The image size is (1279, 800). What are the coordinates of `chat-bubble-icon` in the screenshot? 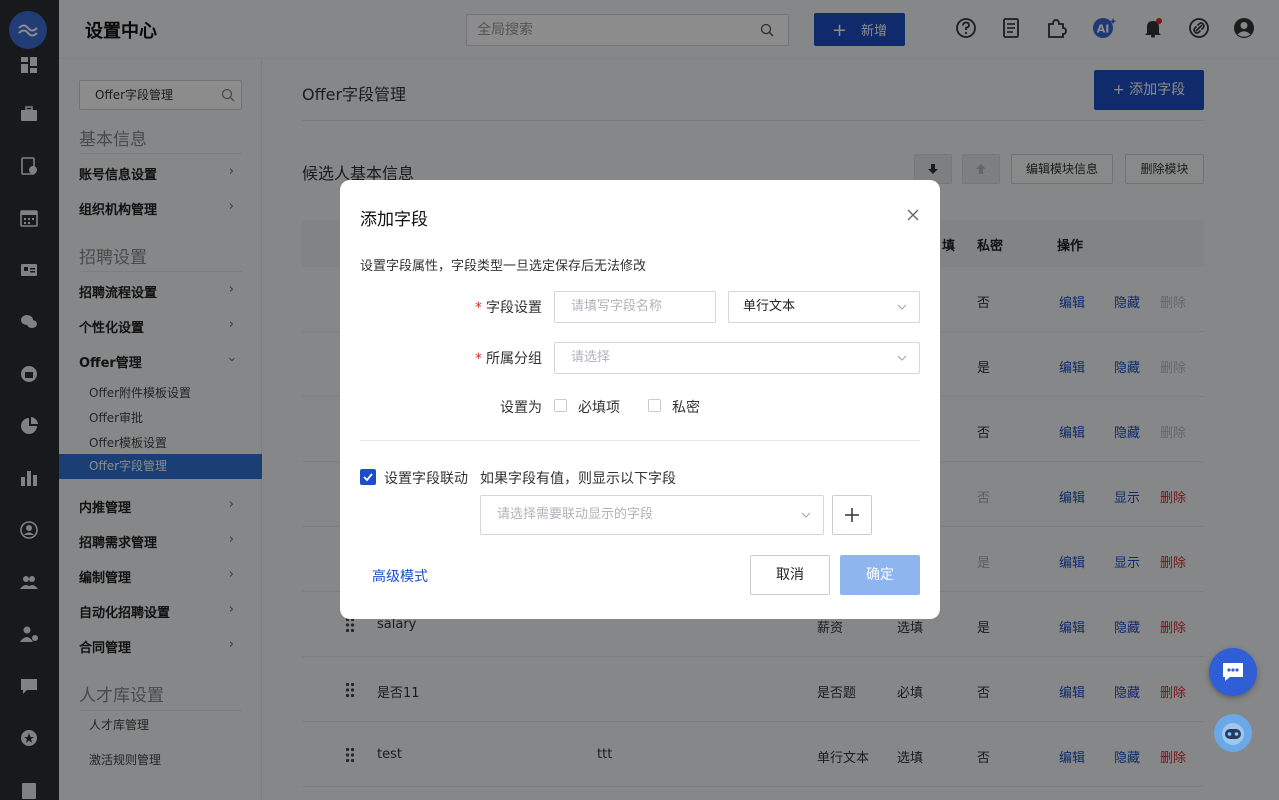 It's located at (1233, 672).